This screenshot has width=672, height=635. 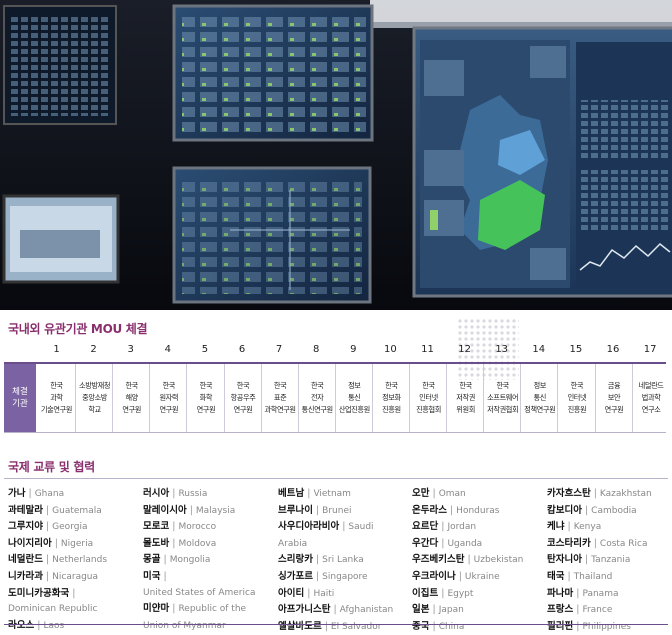 I want to click on country-name-ko: 라오스, so click(x=21, y=625).